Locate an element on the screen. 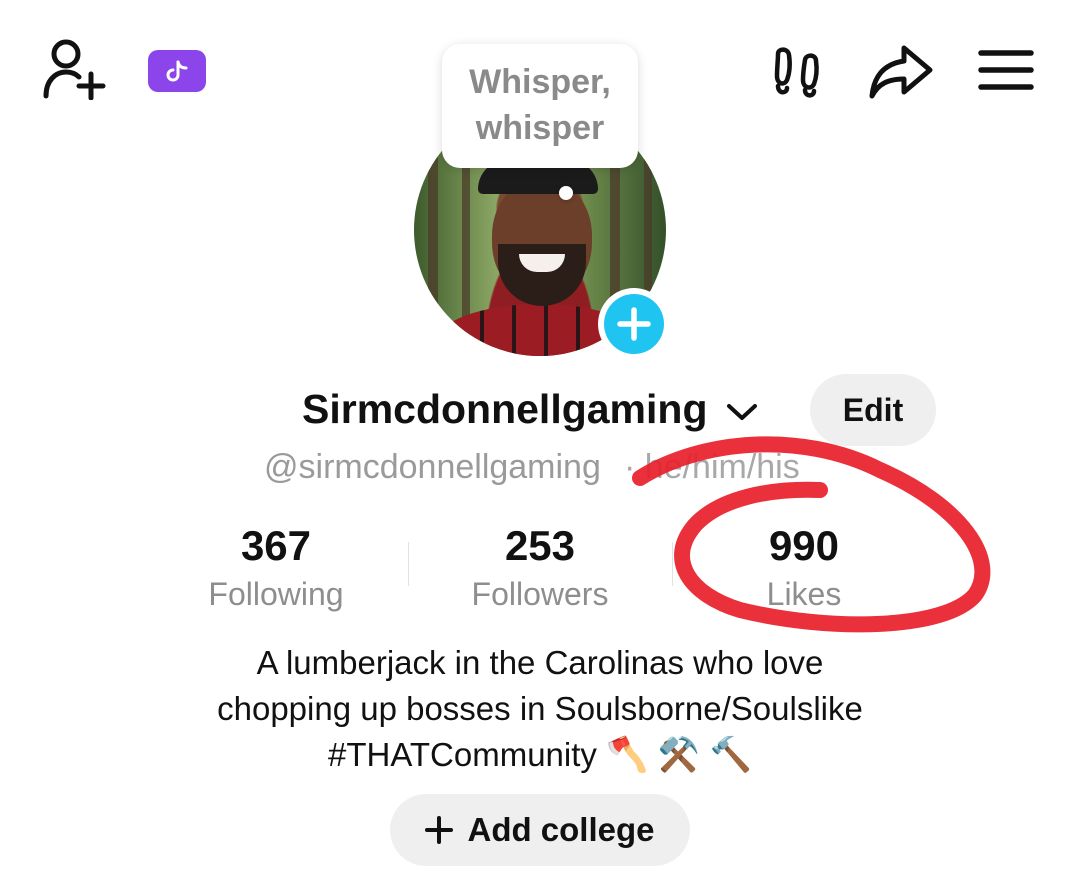 Image resolution: width=1080 pixels, height=896 pixels. pronouns: · he/him/his is located at coordinates (712, 467).